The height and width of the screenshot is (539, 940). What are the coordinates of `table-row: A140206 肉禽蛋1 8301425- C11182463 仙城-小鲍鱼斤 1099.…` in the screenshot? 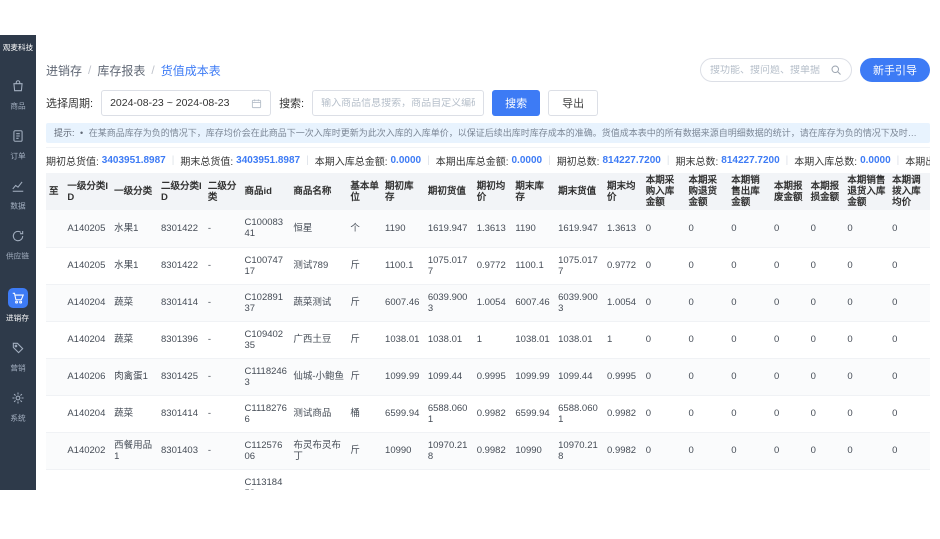 It's located at (488, 377).